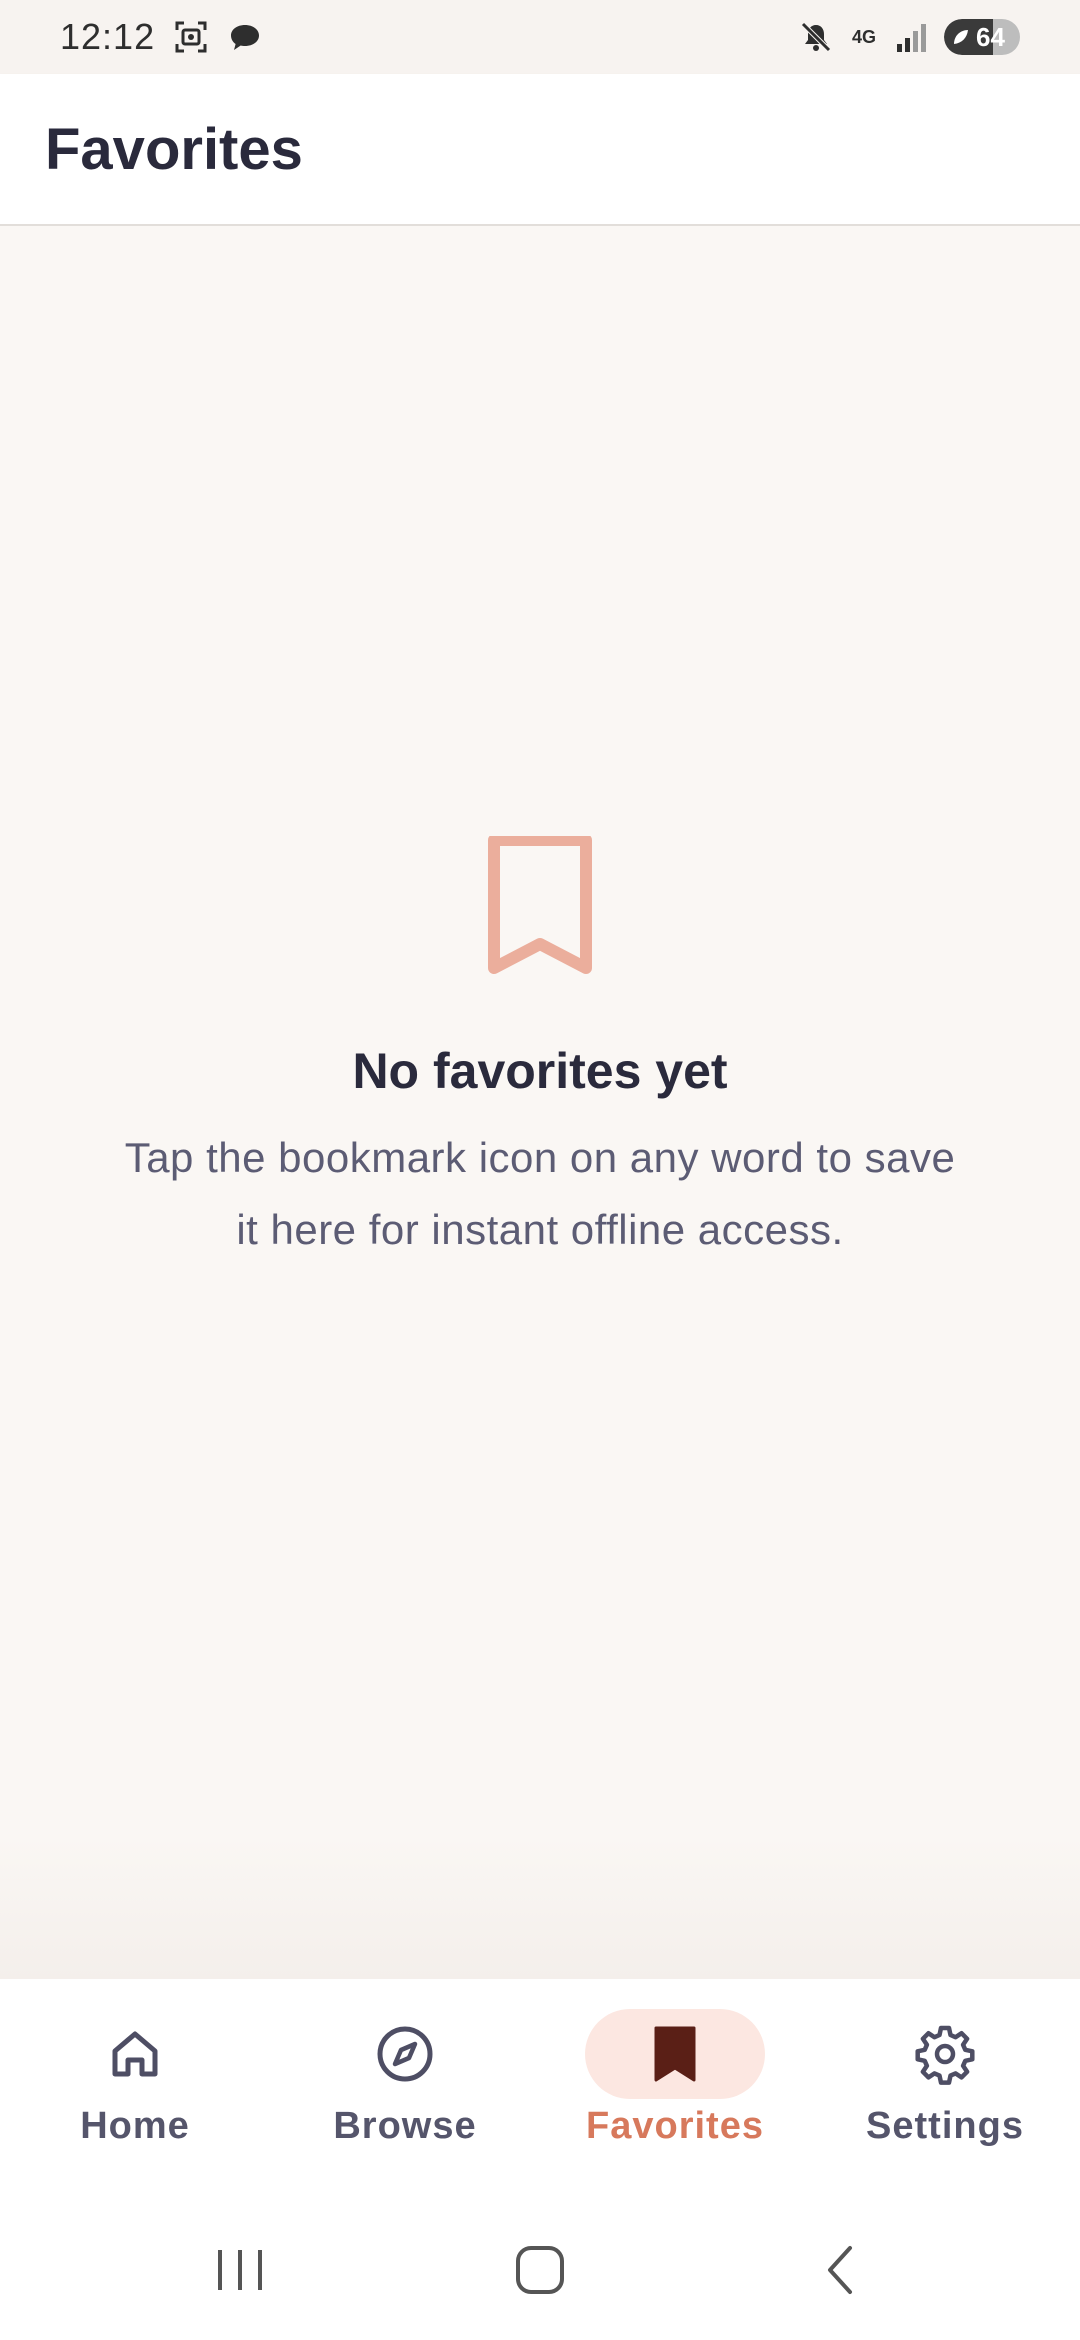 The image size is (1080, 2340). I want to click on home-square-icon, so click(540, 2270).